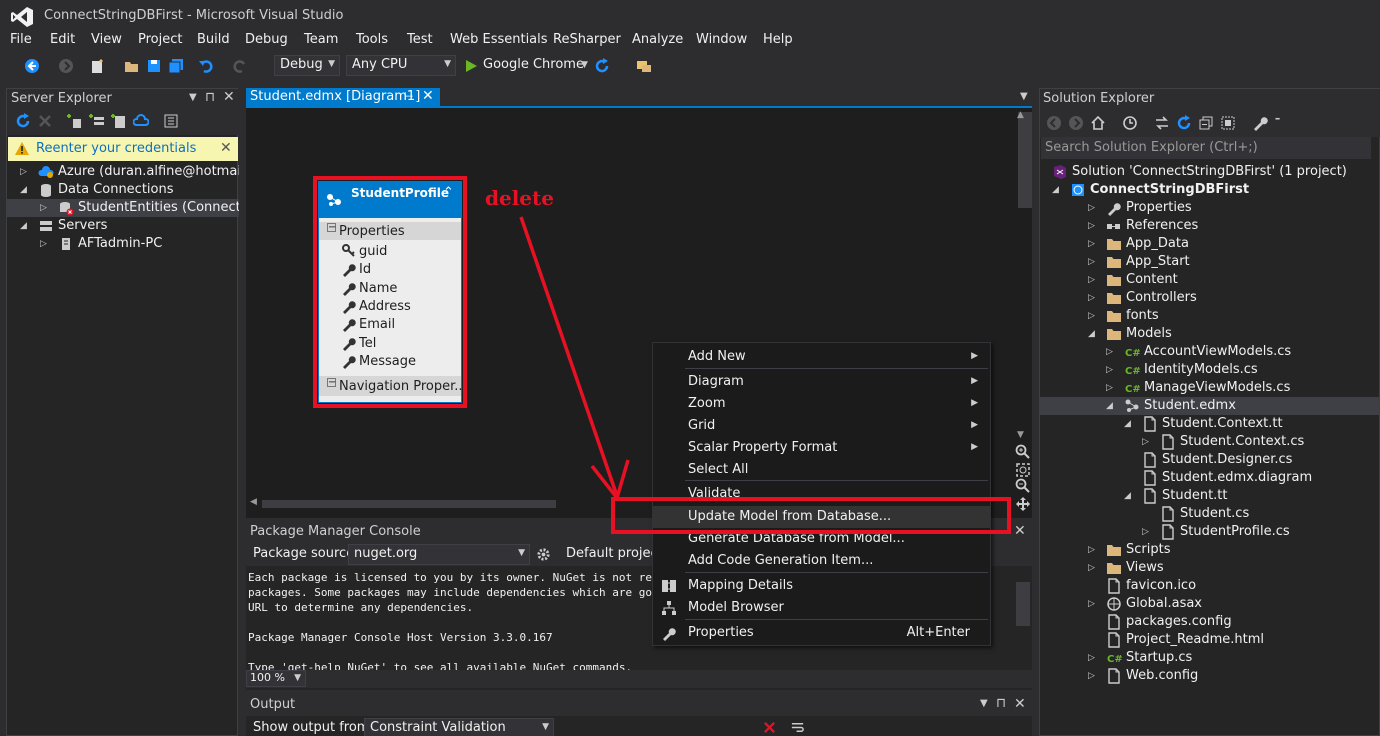  What do you see at coordinates (106, 39) in the screenshot?
I see `menu-view: View` at bounding box center [106, 39].